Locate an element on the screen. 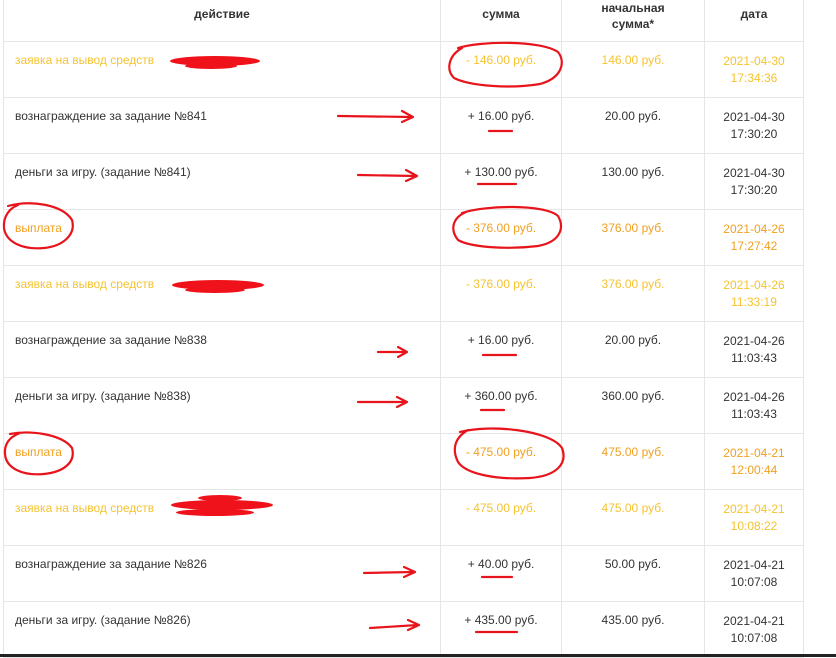 Image resolution: width=836 pixels, height=658 pixels. row-date-time: 10:08:22 is located at coordinates (754, 526).